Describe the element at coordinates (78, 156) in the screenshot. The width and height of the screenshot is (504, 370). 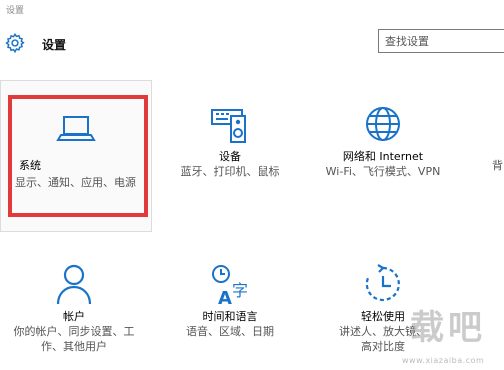
I see `highlight-box` at that location.